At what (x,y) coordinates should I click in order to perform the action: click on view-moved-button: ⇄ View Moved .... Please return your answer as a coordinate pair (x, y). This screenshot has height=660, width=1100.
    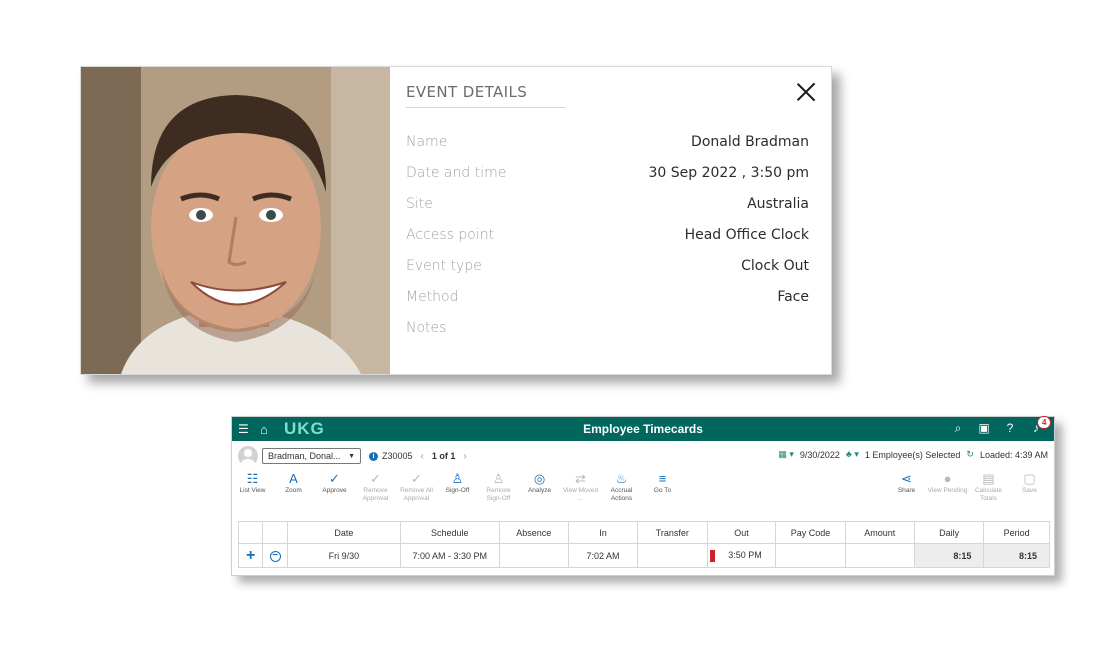
    Looking at the image, I should click on (580, 488).